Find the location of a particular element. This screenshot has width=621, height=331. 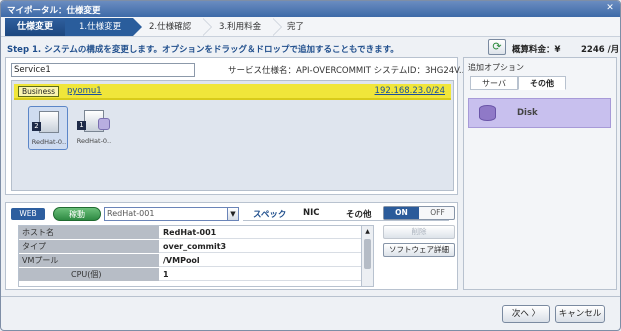

property-key: CPU(個) is located at coordinates (89, 274).